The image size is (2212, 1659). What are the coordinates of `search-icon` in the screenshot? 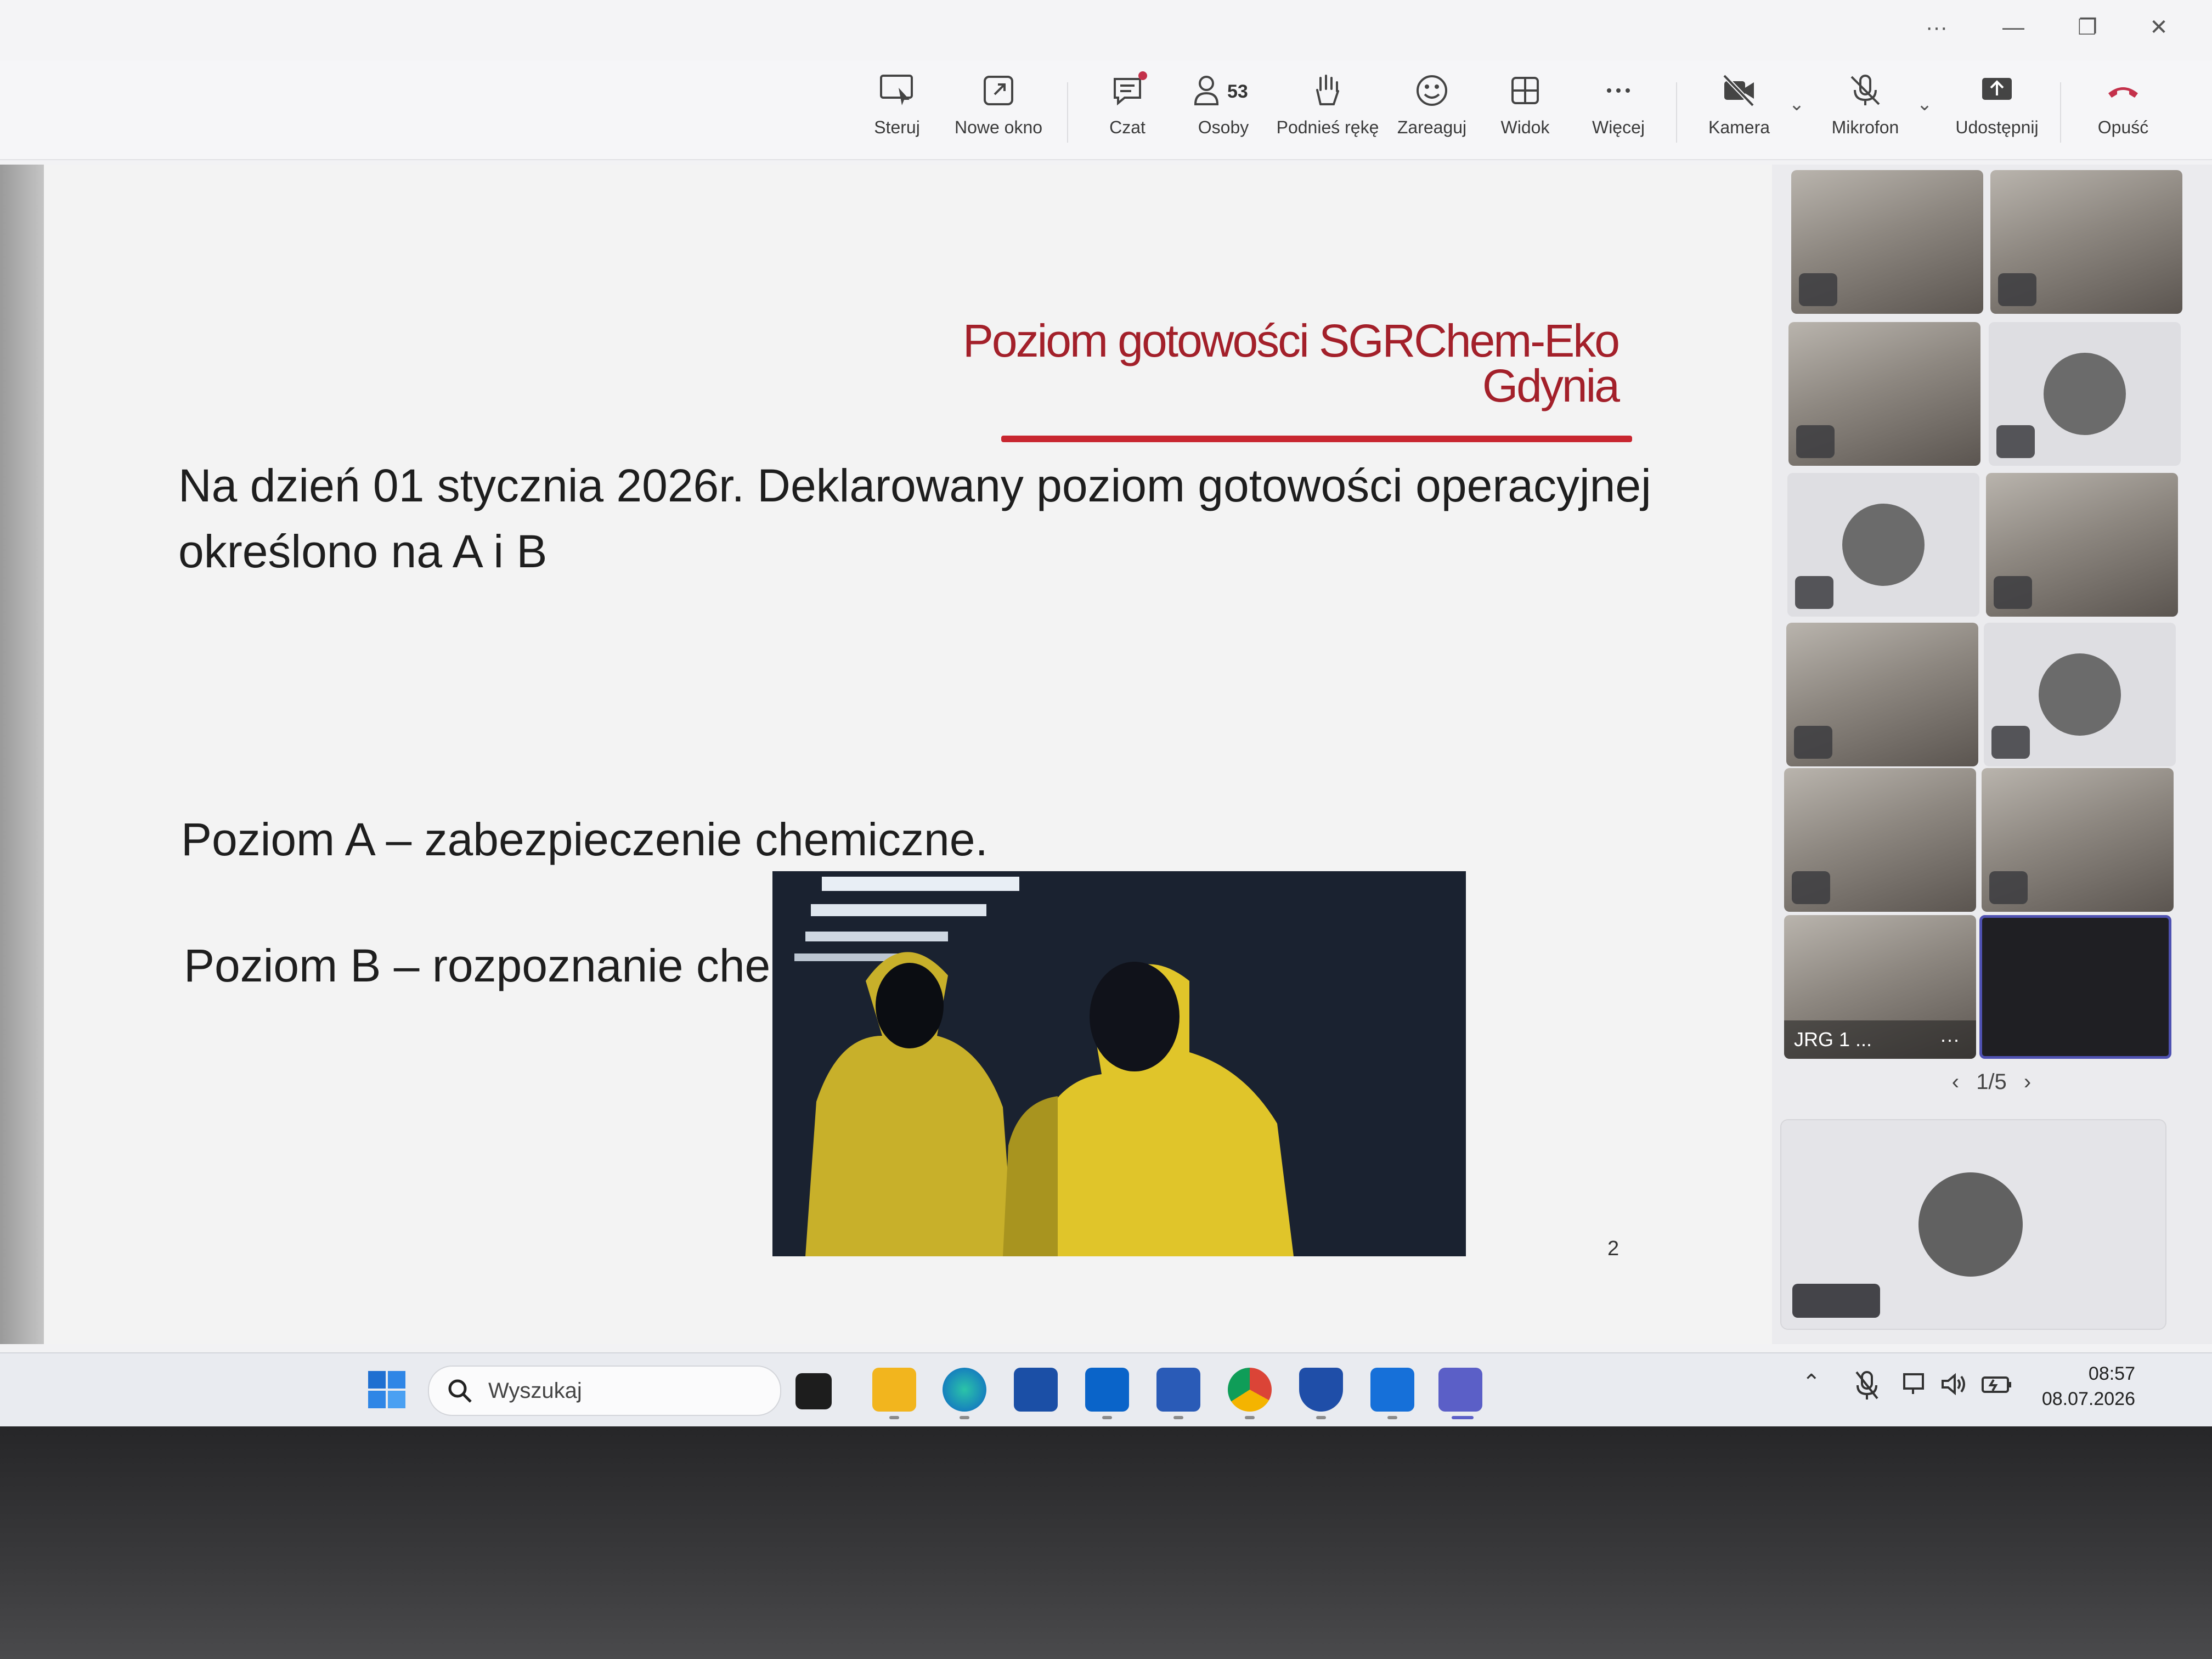 It's located at (460, 1391).